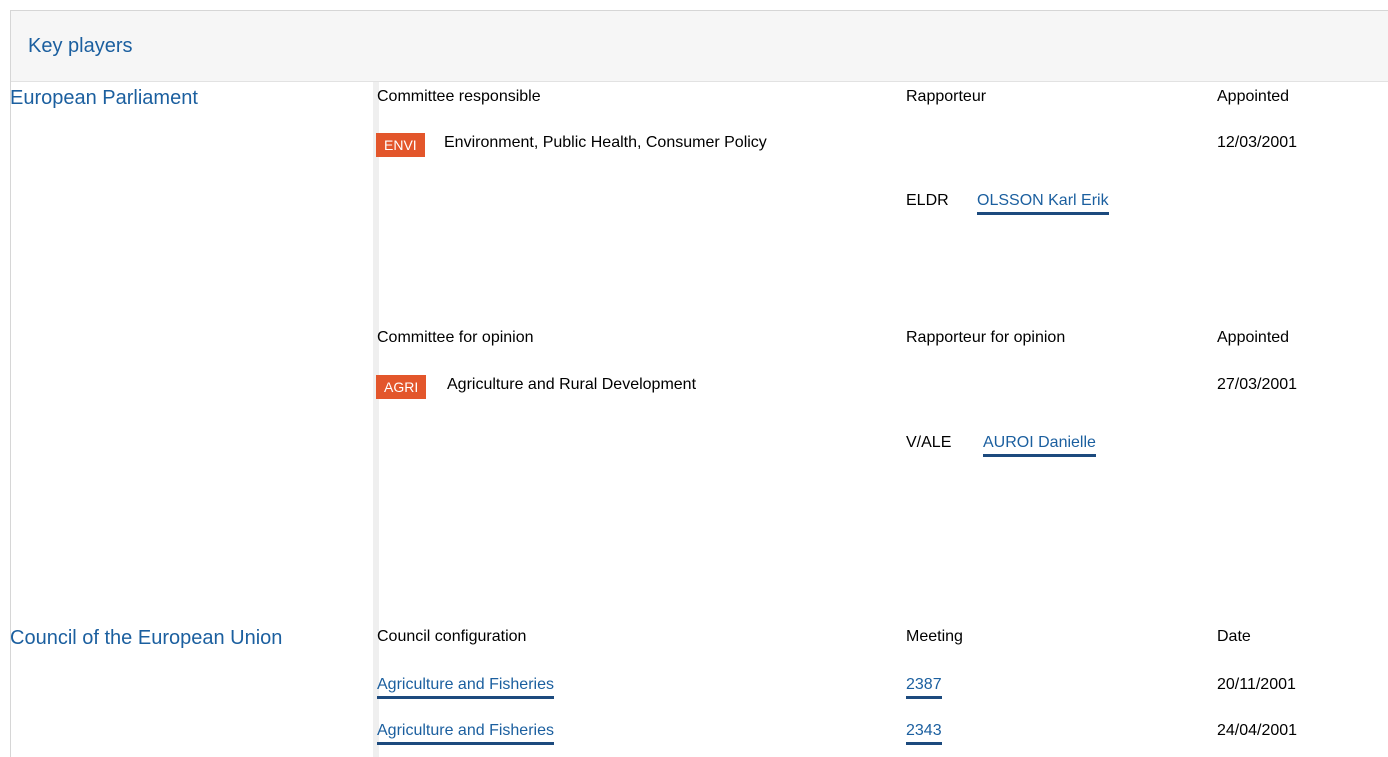 The width and height of the screenshot is (1388, 757). What do you see at coordinates (572, 384) in the screenshot?
I see `committee-name-agri: Agriculture and Rural Development` at bounding box center [572, 384].